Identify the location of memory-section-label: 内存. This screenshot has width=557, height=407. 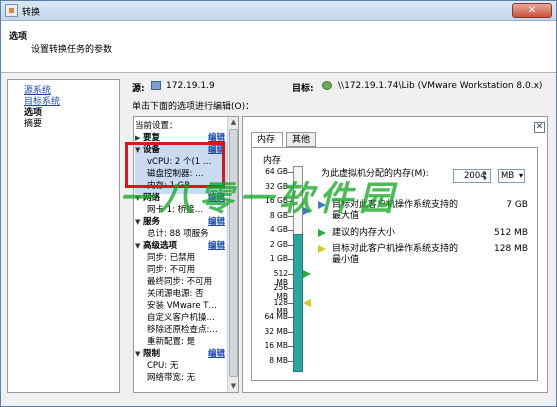
(272, 161).